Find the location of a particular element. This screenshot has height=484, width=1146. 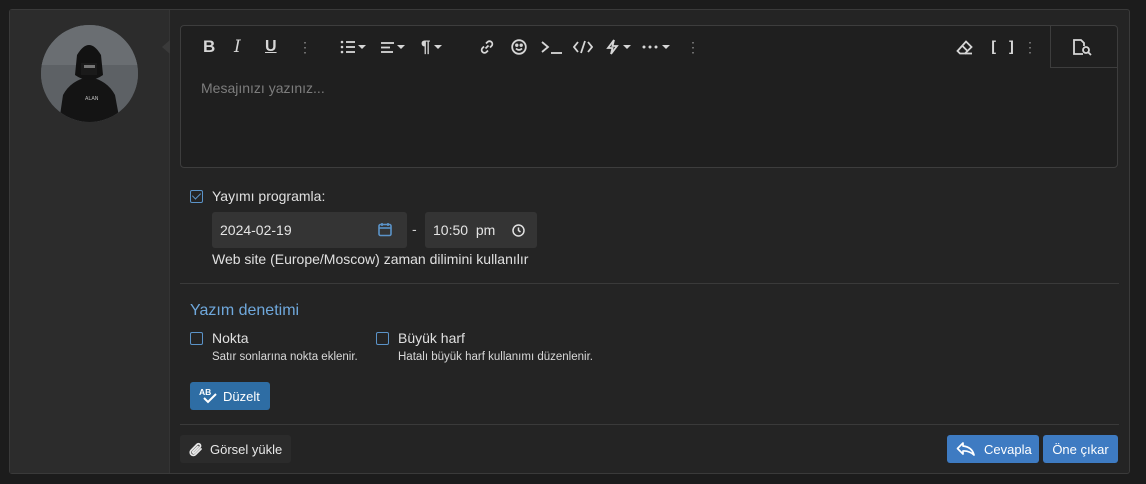

upload-image-label: Görsel yükle is located at coordinates (246, 449).